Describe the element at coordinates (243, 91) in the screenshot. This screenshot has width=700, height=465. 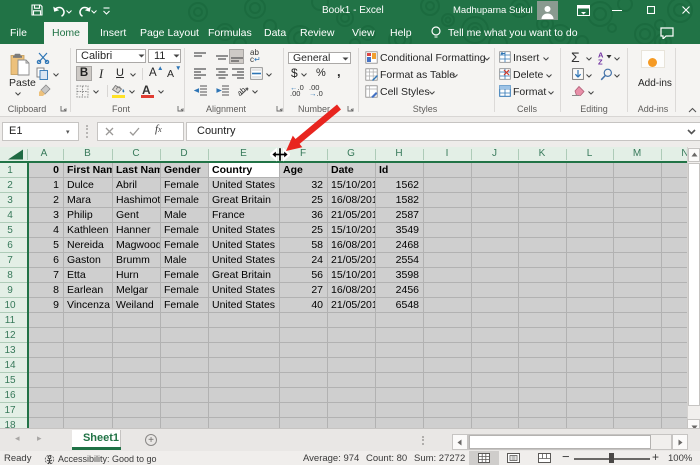
I see `svg-text: ab` at that location.